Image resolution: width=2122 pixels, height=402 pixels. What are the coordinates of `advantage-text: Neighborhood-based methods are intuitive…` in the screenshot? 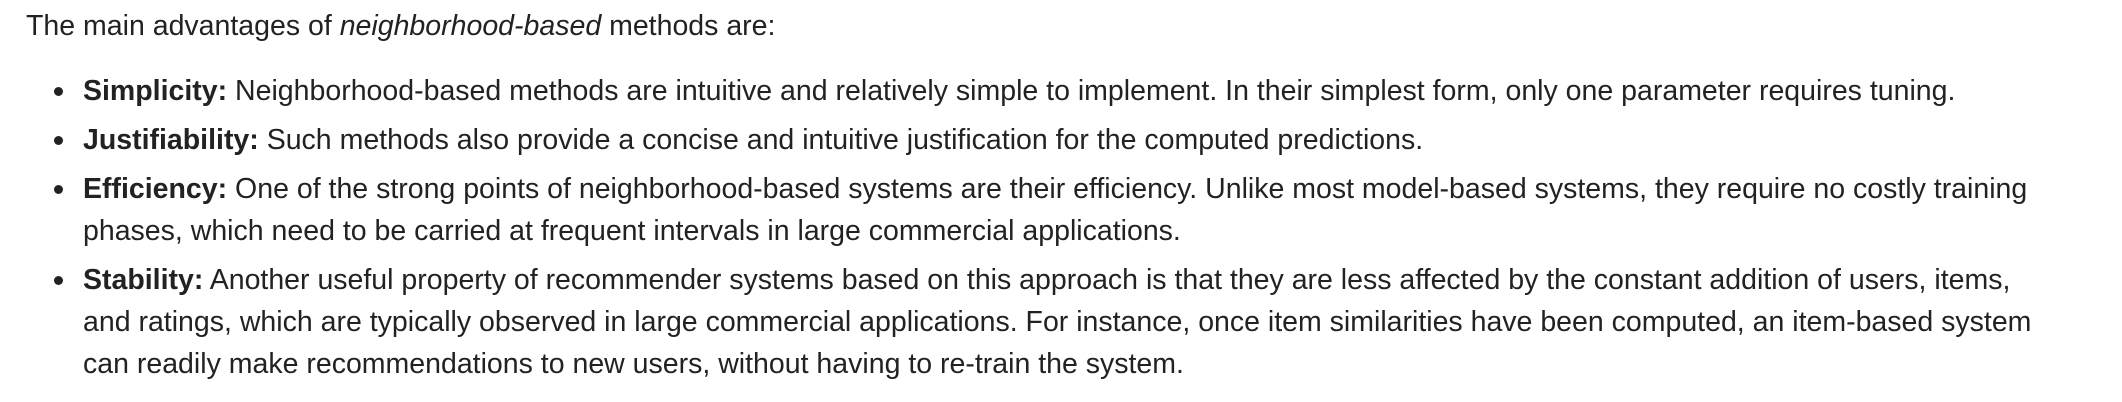 It's located at (1091, 91).